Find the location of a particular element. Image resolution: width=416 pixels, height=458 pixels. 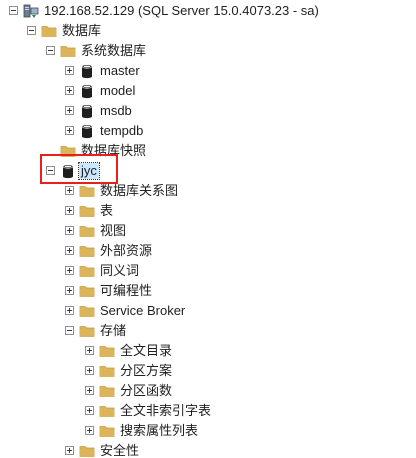

tree-node-jyc-child-0-label: 数据库关系图 is located at coordinates (139, 190).